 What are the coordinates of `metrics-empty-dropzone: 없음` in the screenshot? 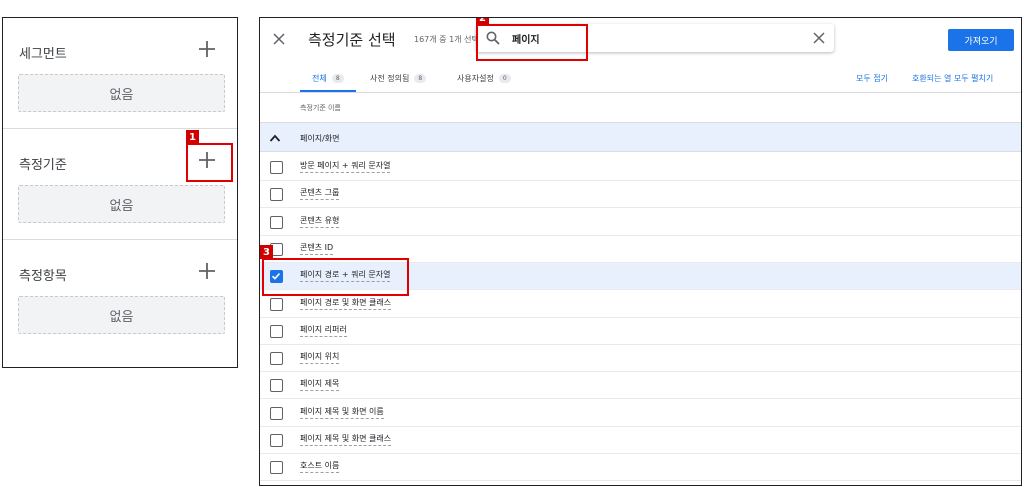 It's located at (121, 315).